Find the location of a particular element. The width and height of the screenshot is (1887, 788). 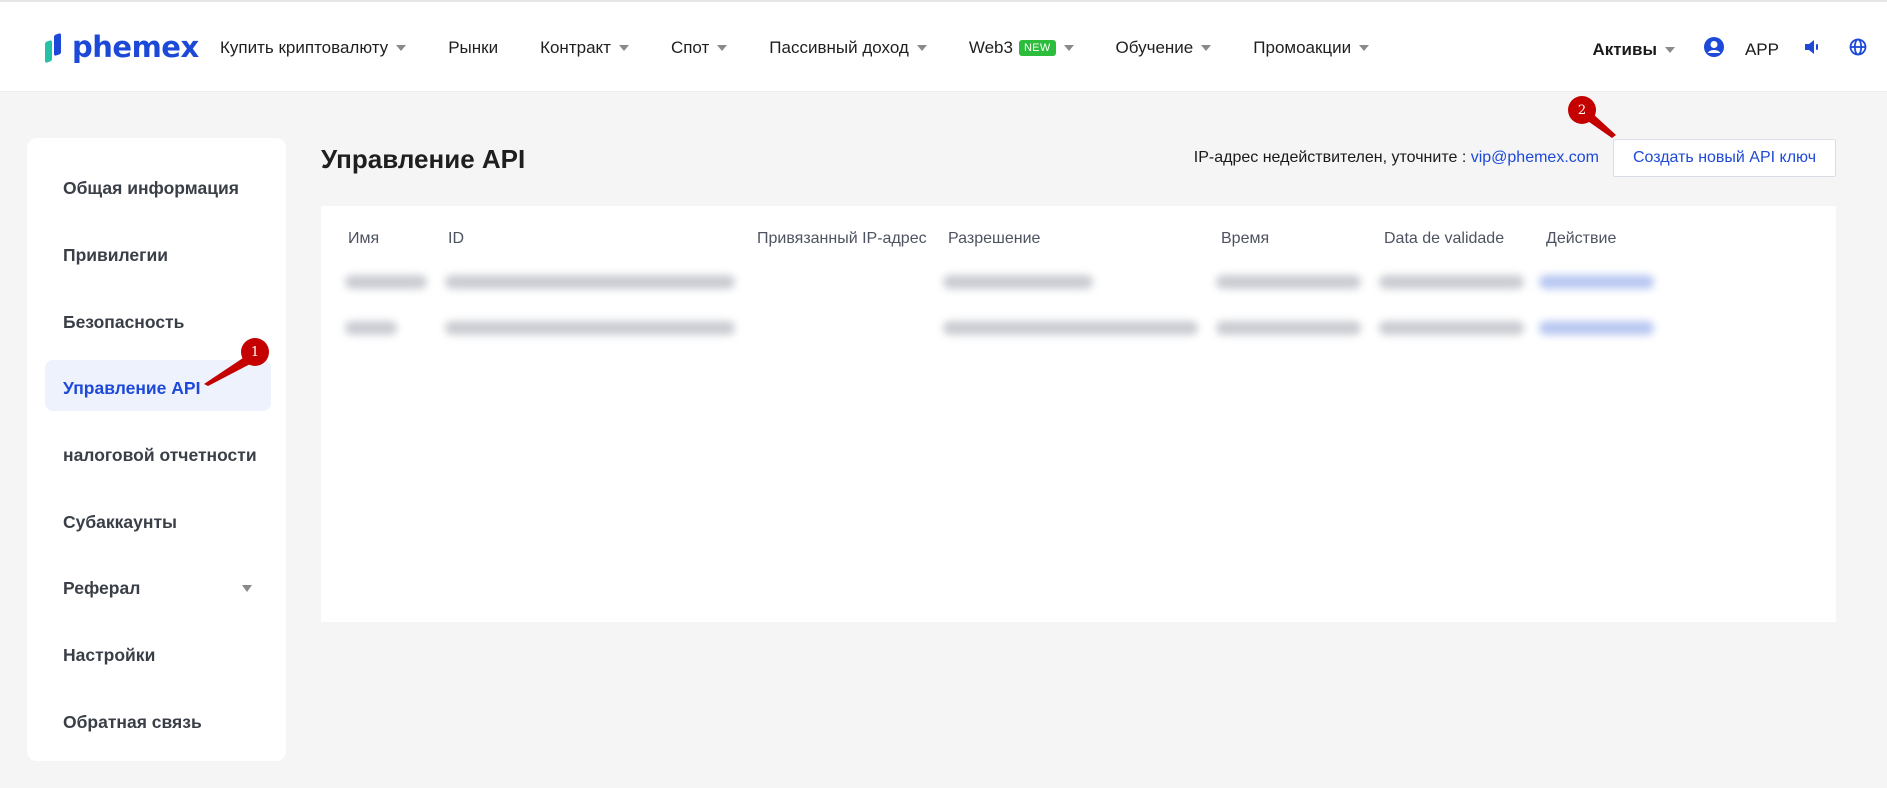

nav-label: Обучение is located at coordinates (1154, 47).